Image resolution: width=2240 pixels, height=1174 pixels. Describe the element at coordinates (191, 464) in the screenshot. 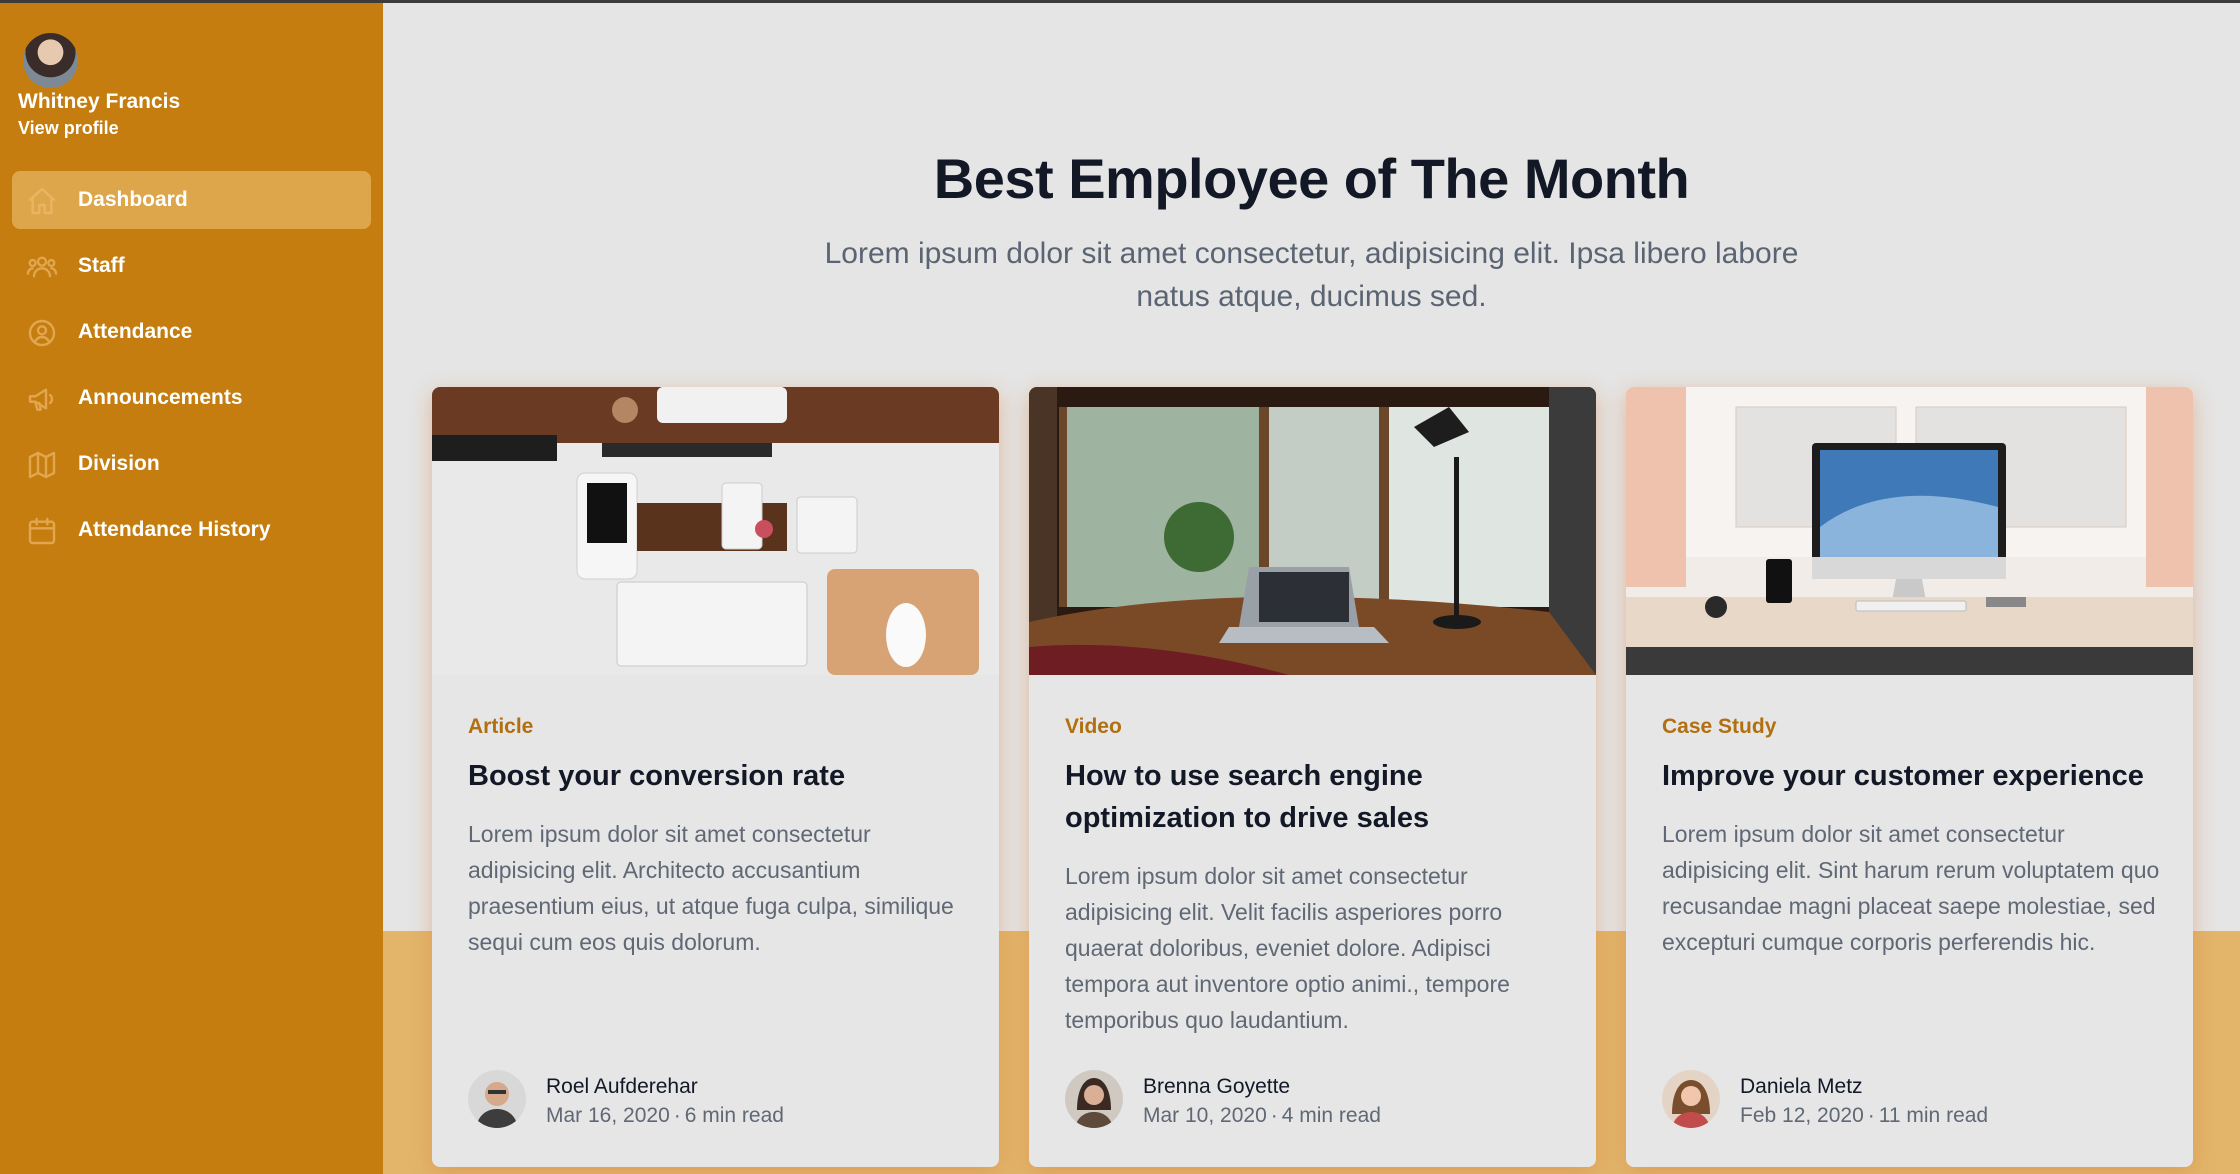

I see `sidebar-item-division: Division` at that location.